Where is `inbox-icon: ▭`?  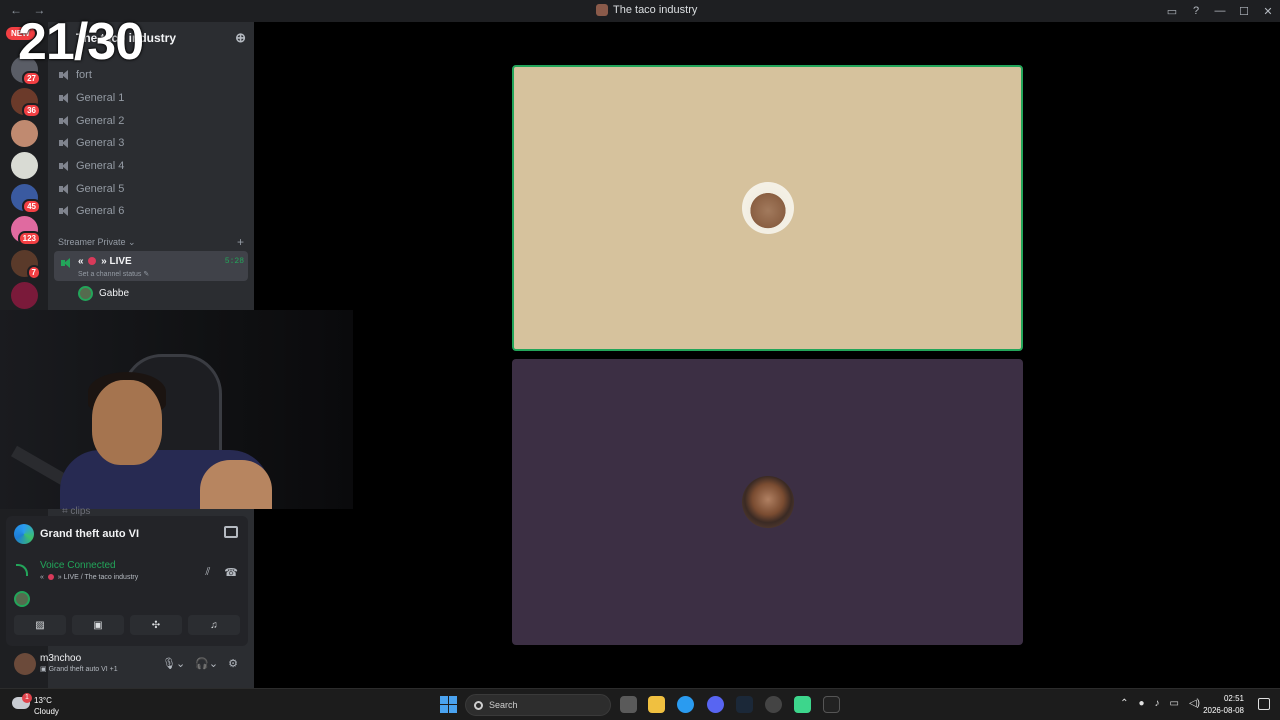
inbox-icon: ▭ is located at coordinates (1172, 11).